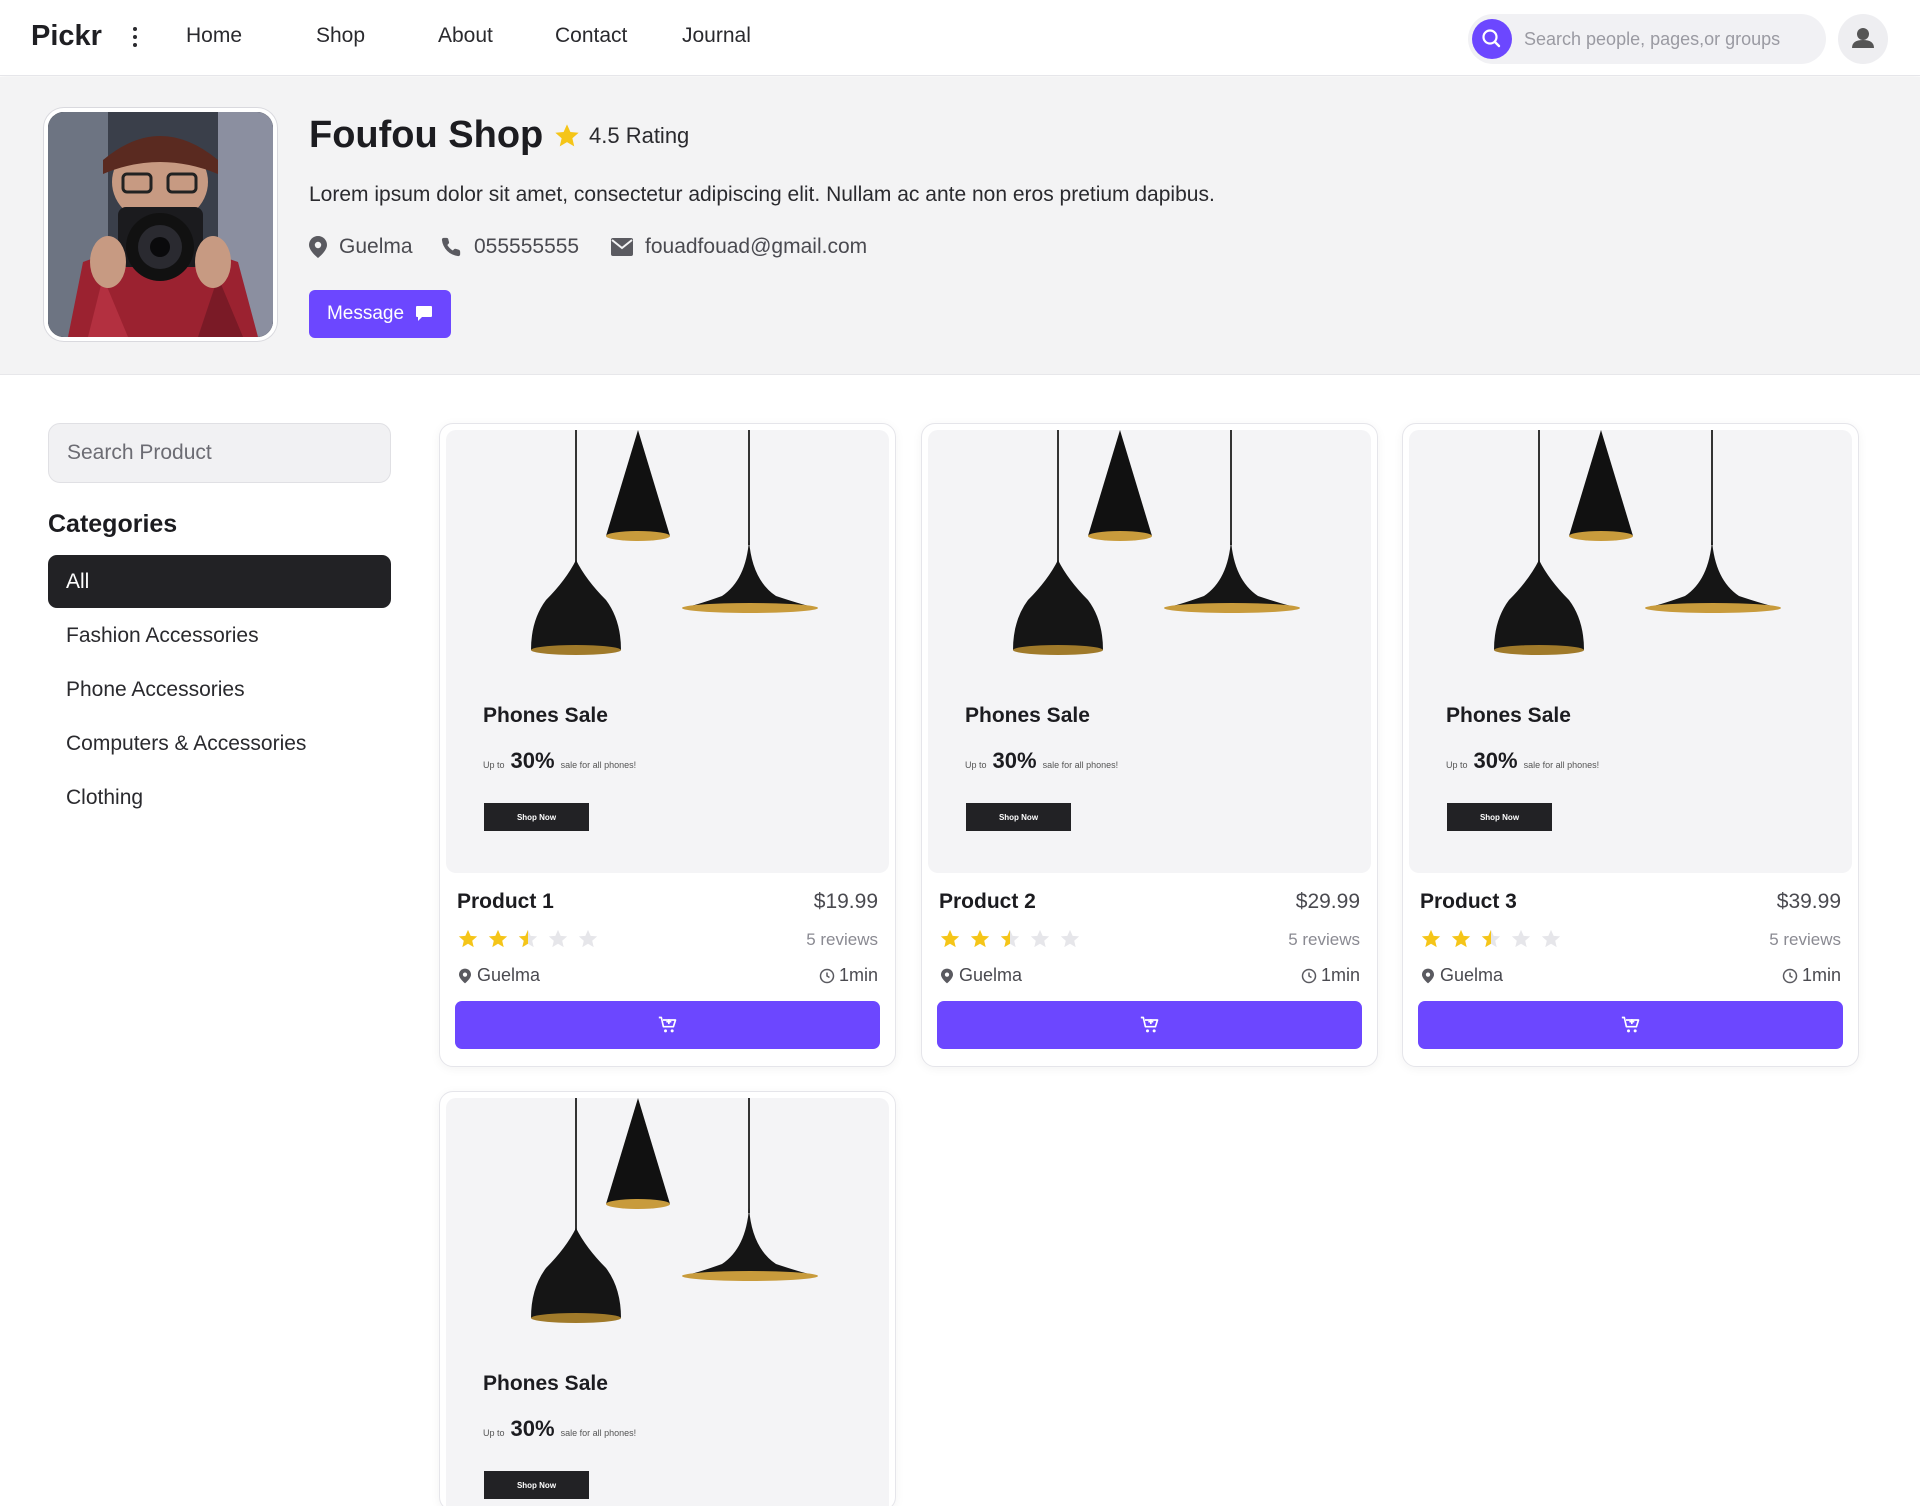 The image size is (1920, 1506). Describe the element at coordinates (219, 797) in the screenshot. I see `category-clothing: Clothing` at that location.